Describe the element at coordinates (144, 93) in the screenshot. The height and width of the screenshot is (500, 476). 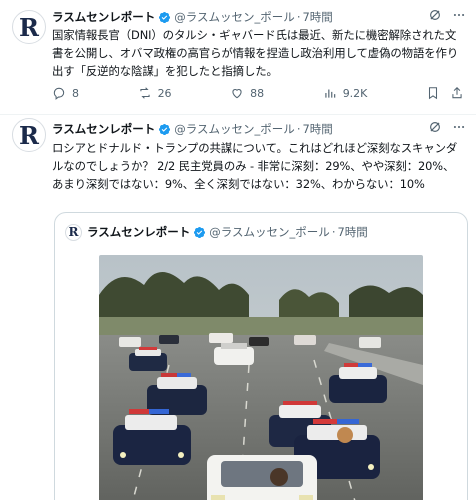
I see `repost-icon` at that location.